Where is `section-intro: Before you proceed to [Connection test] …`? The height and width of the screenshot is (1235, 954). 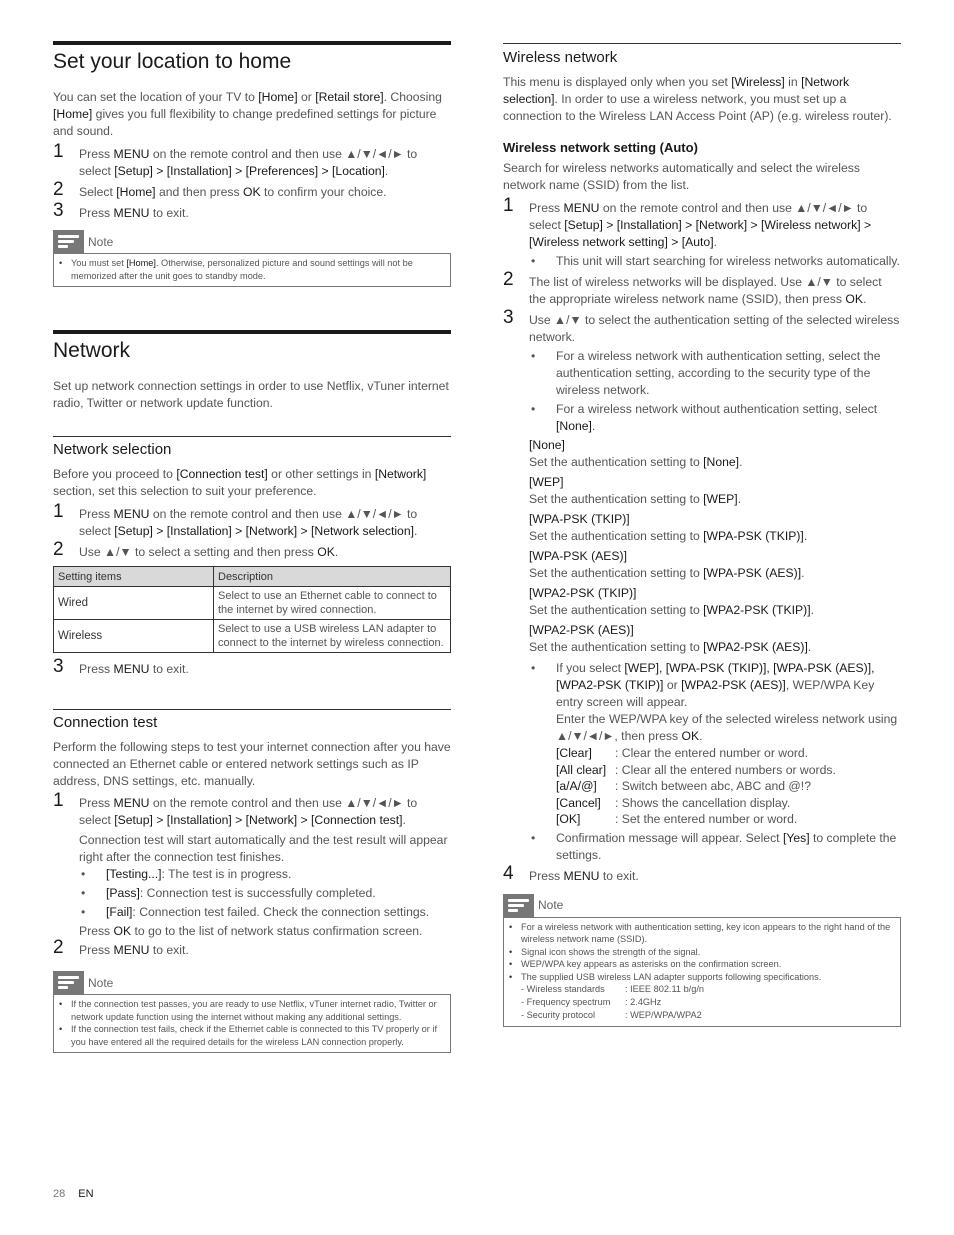 section-intro: Before you proceed to [Connection test] … is located at coordinates (240, 482).